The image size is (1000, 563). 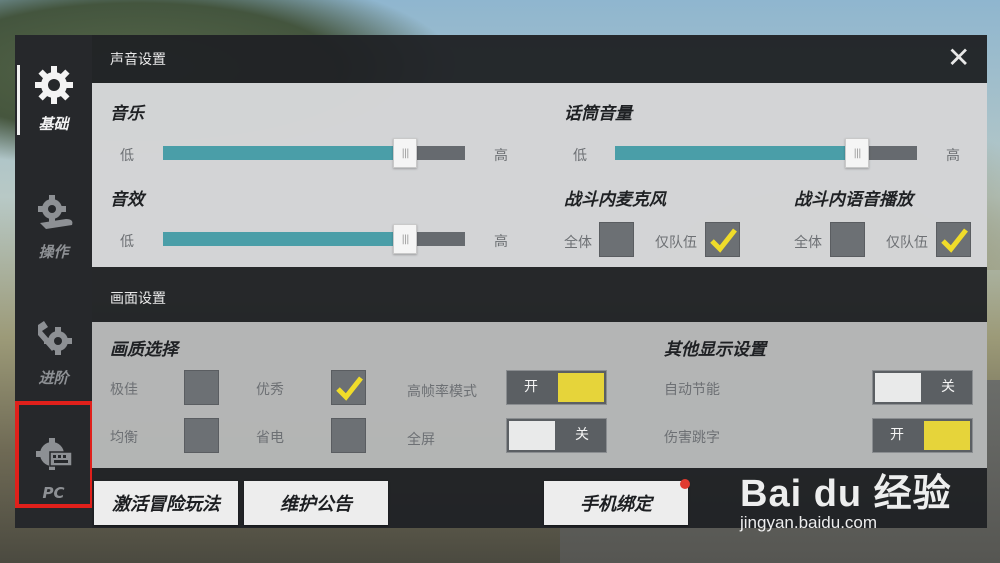 I want to click on sidebar-item-label: 进阶, so click(x=53, y=377).